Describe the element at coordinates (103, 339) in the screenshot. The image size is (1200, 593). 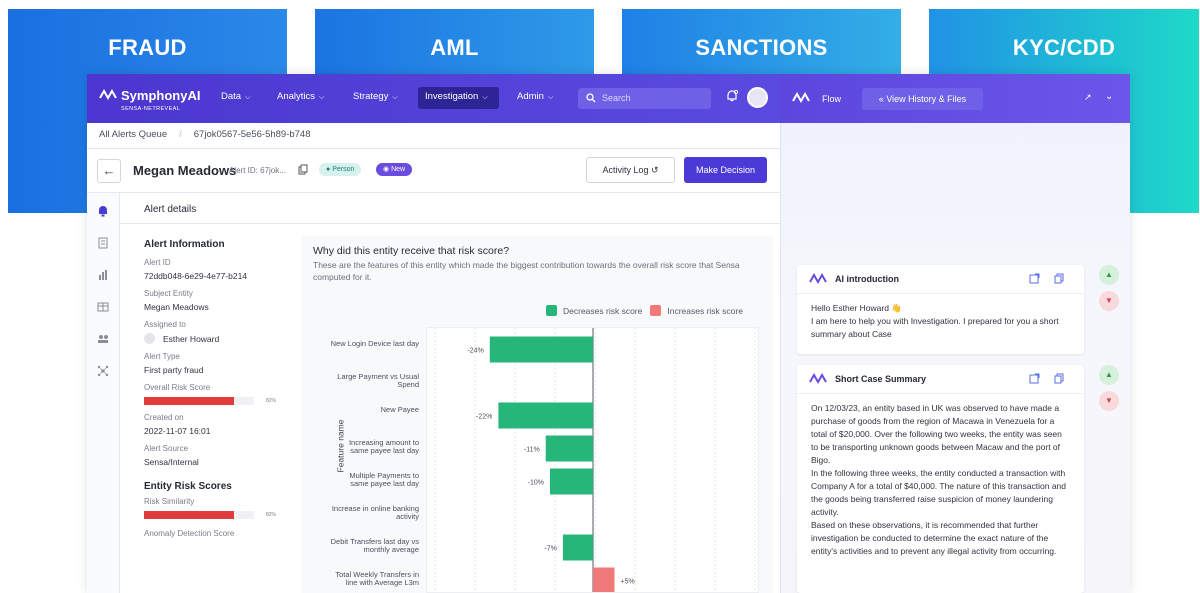
I see `users-icon` at that location.